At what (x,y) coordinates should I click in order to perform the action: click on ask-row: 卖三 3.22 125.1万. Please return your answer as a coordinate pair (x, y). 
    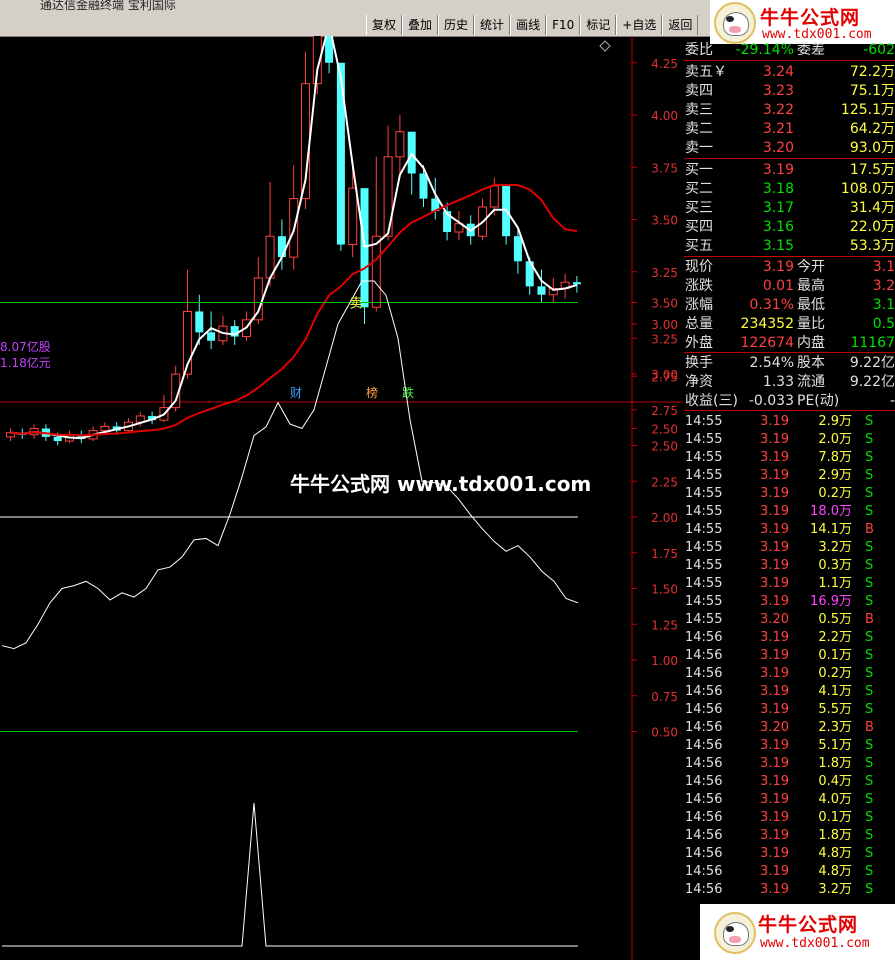
    Looking at the image, I should click on (789, 110).